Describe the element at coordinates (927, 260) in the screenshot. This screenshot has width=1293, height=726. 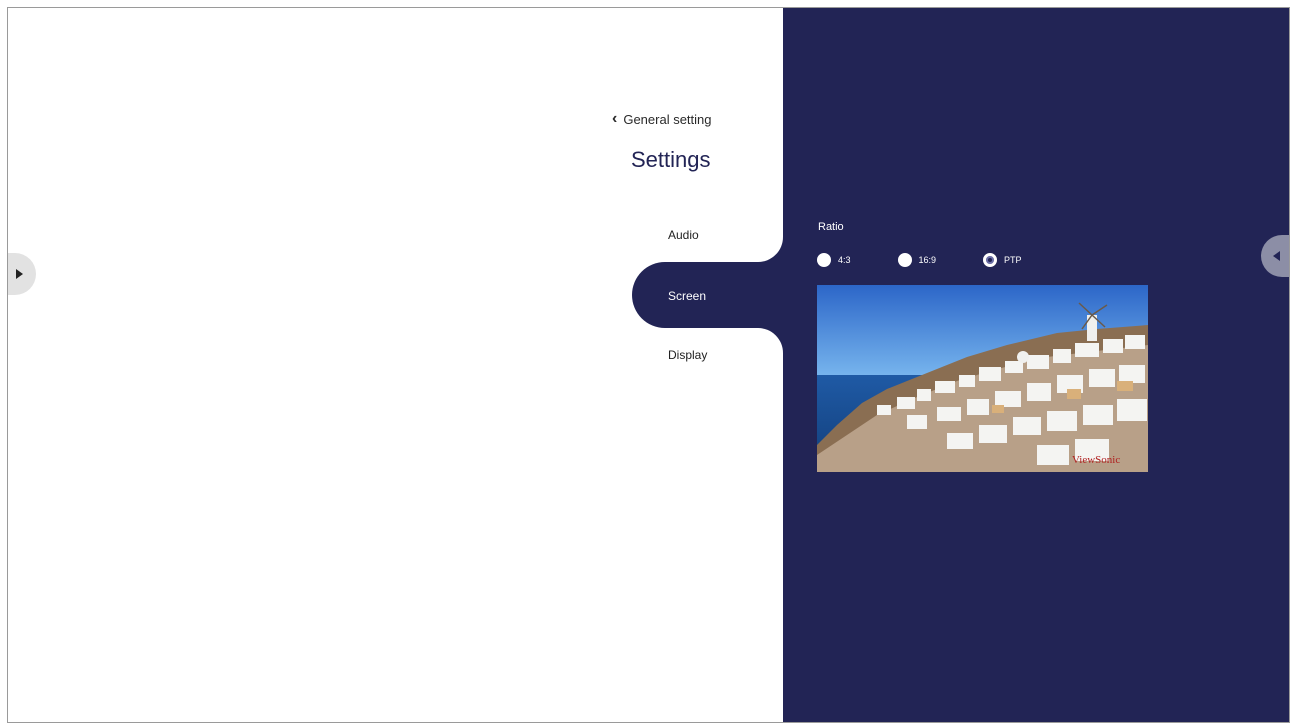
I see `ratio-option-label: 16:9` at that location.